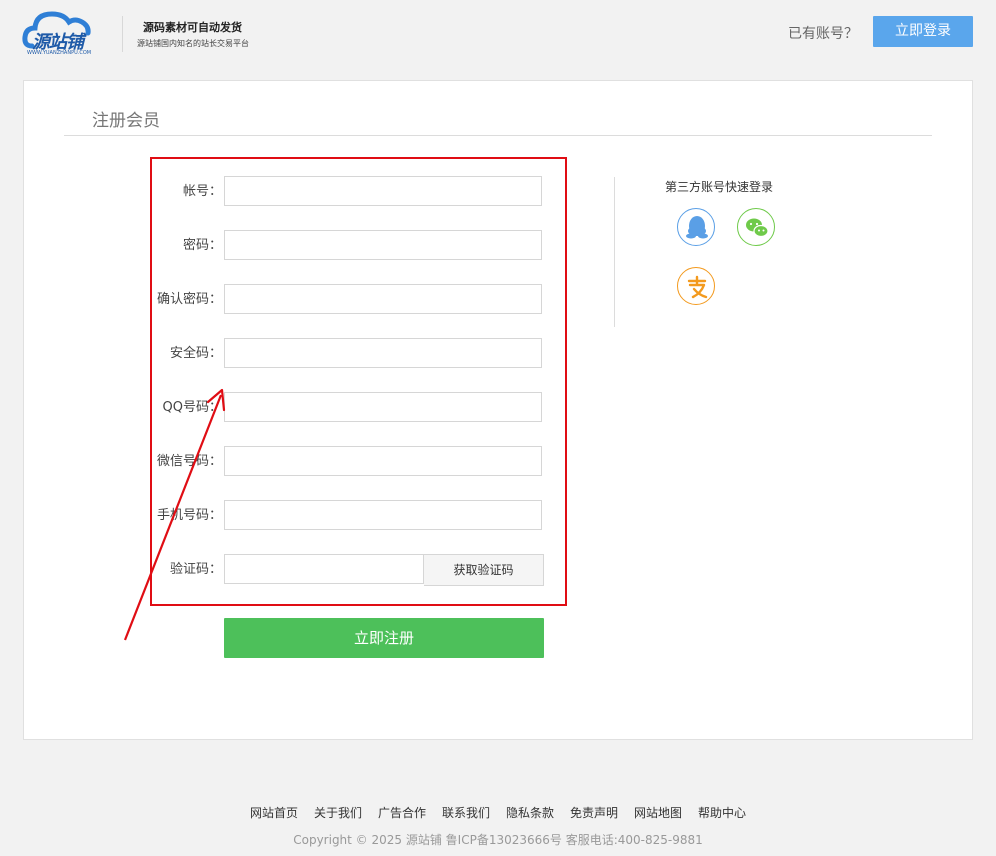 This screenshot has width=996, height=856. Describe the element at coordinates (384, 638) in the screenshot. I see `register-submit-button: 立即注册` at that location.